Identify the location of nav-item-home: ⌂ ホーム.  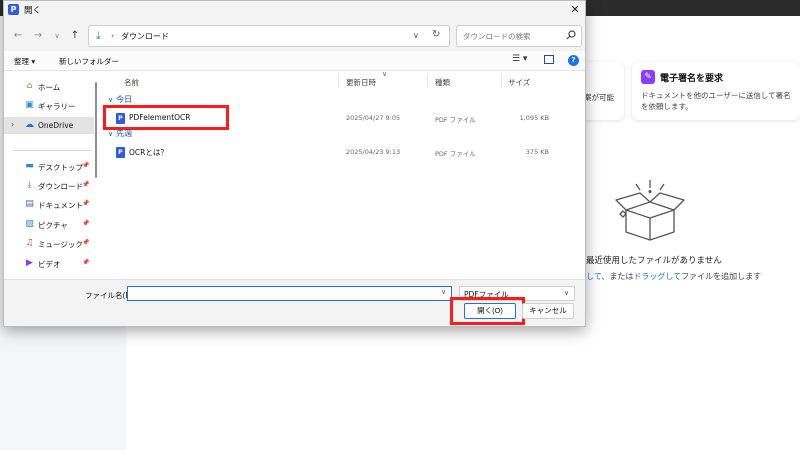
(49, 86).